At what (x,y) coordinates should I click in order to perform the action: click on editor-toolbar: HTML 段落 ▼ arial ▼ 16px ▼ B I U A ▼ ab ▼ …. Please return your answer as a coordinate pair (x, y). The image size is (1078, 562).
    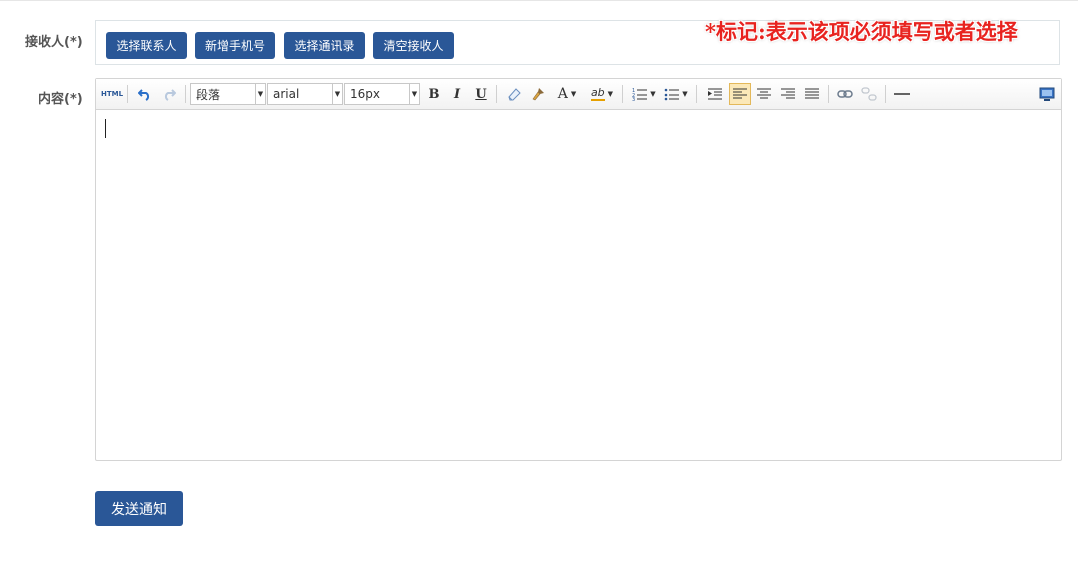
    Looking at the image, I should click on (578, 94).